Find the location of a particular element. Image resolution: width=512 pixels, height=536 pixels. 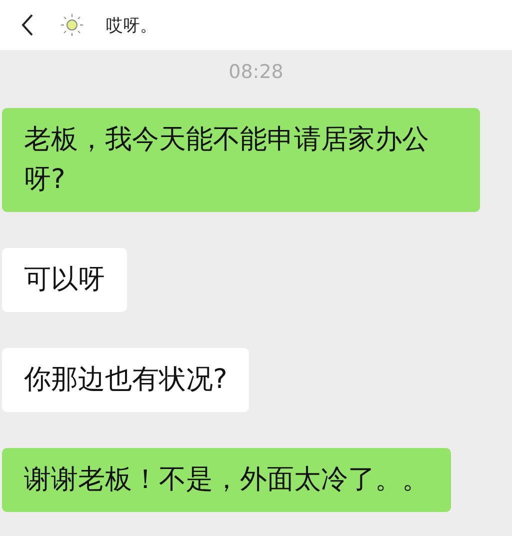

sun-icon is located at coordinates (72, 25).